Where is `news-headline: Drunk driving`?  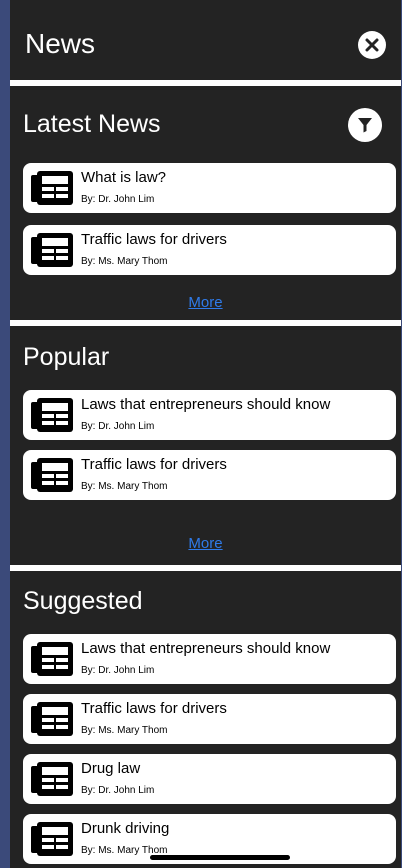 news-headline: Drunk driving is located at coordinates (125, 828).